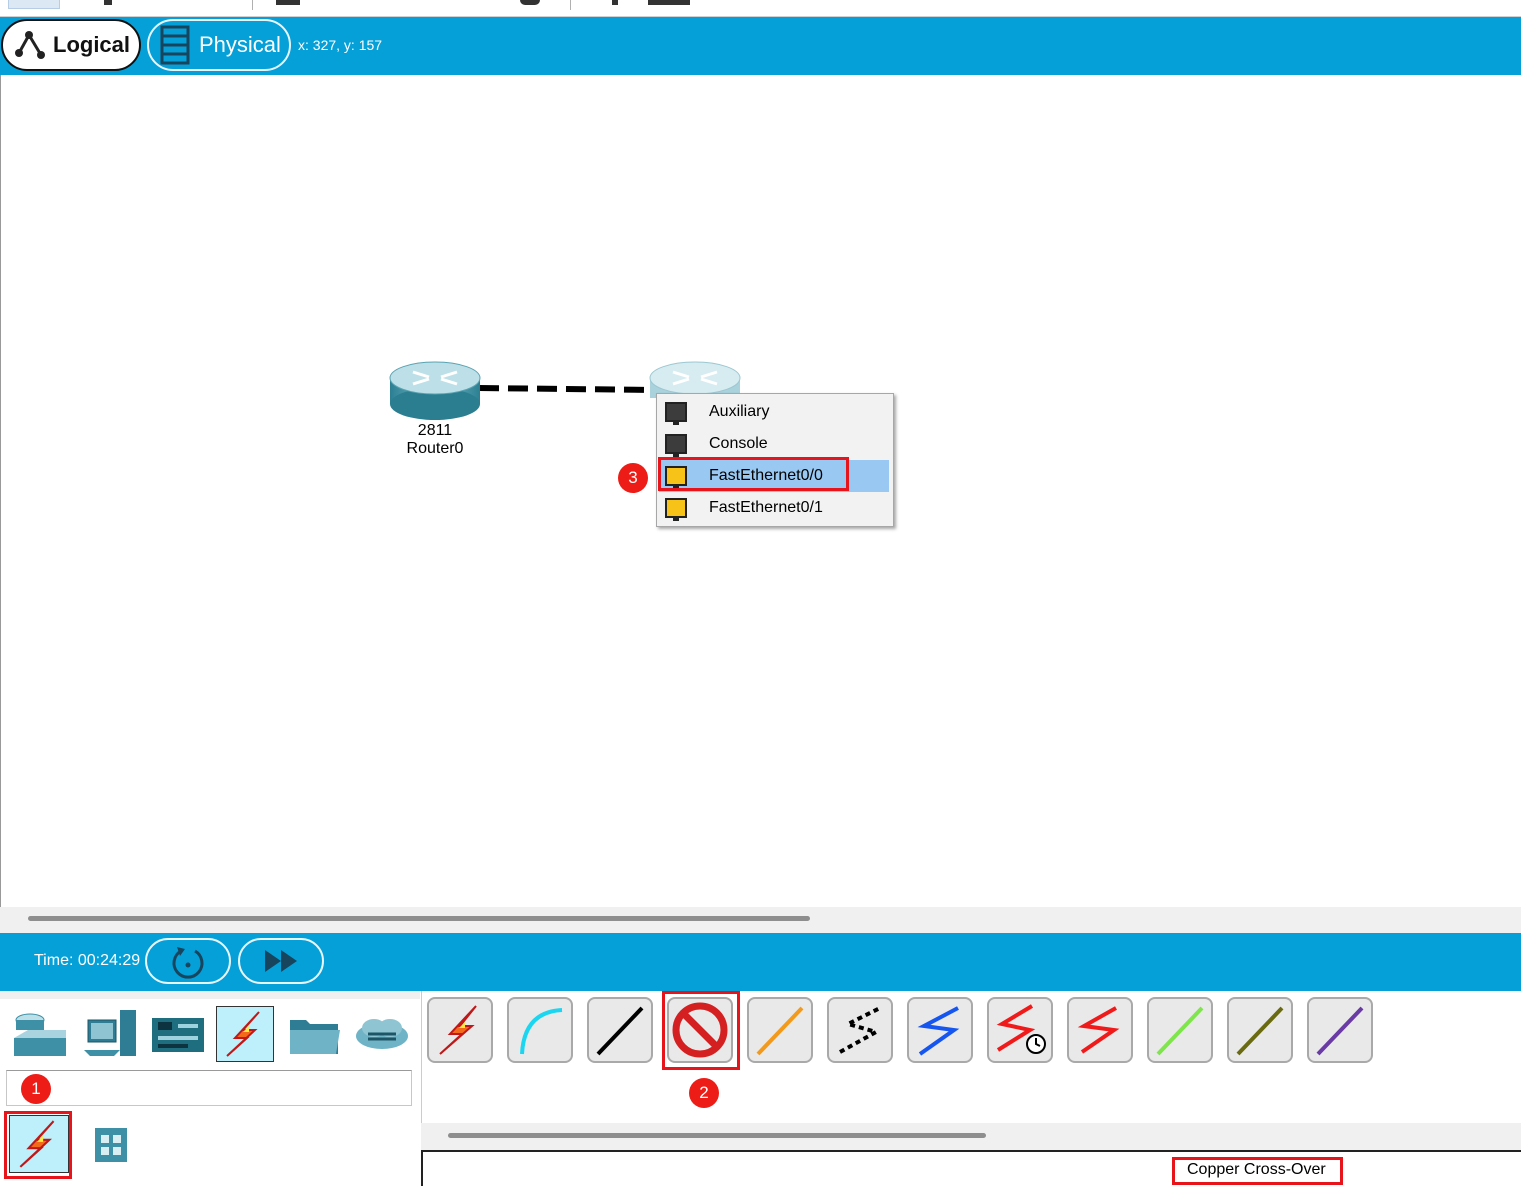 The image size is (1521, 1186). I want to click on serial-dce-button, so click(1020, 1030).